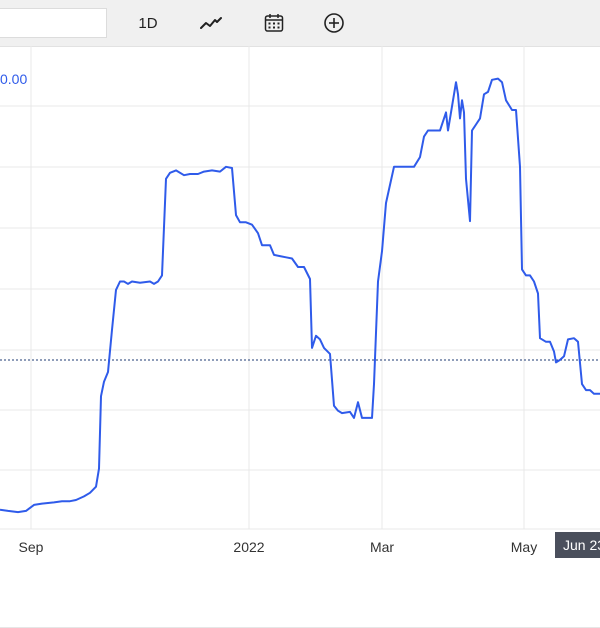 The image size is (600, 628). Describe the element at coordinates (382, 547) in the screenshot. I see `x-tick-label: Mar` at that location.